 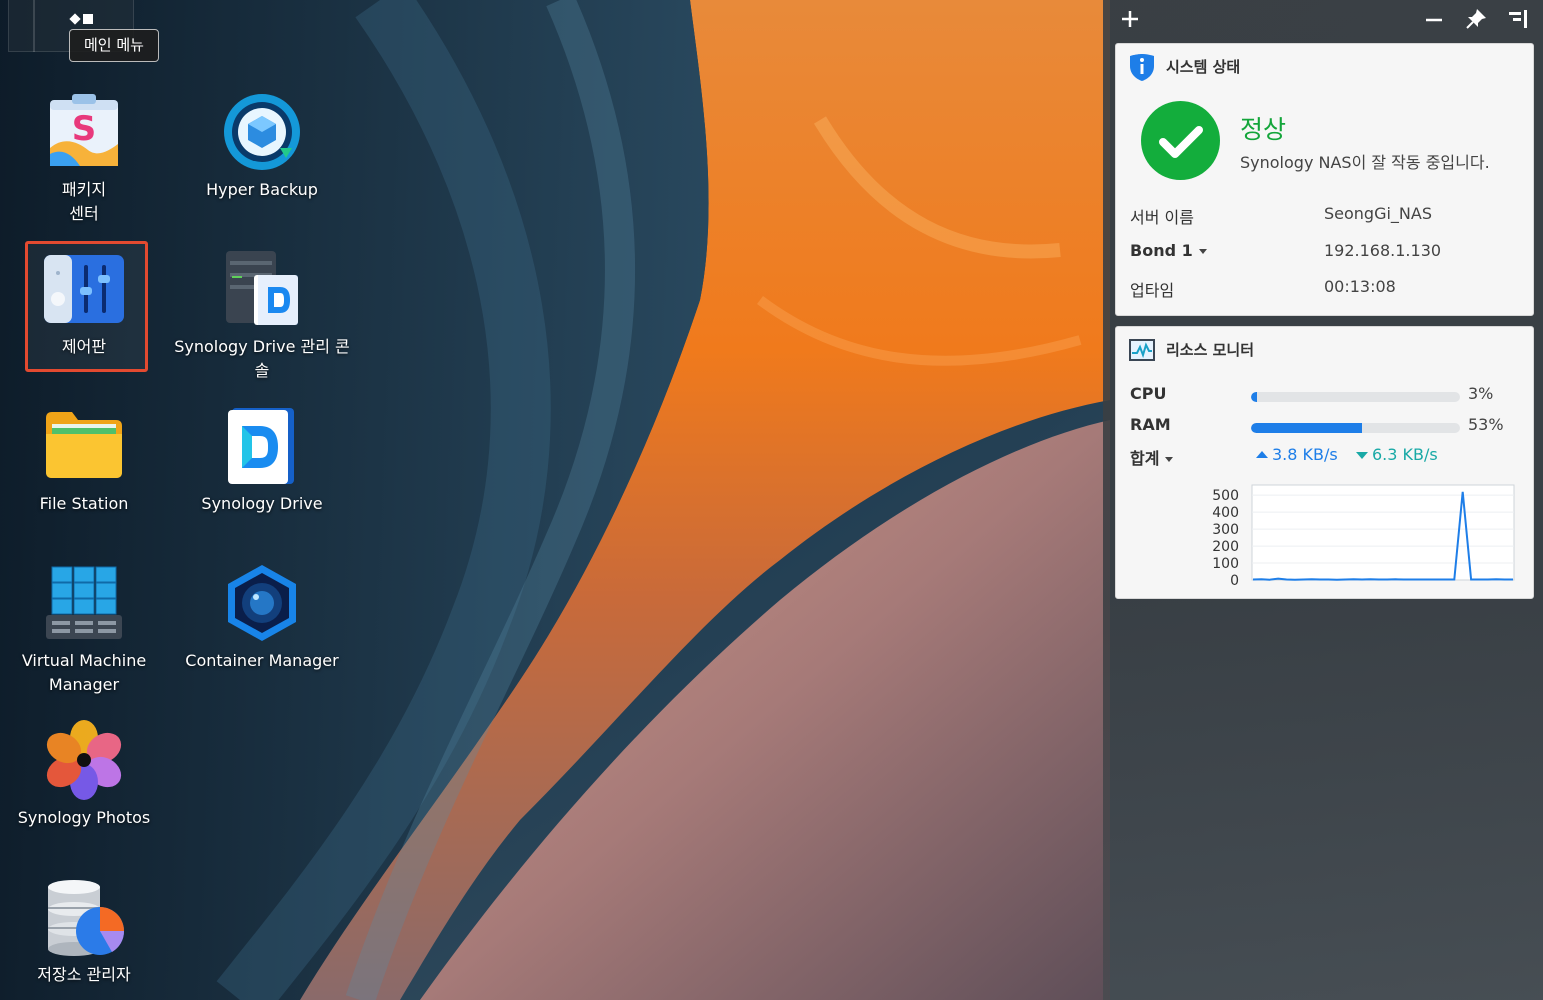 What do you see at coordinates (1161, 250) in the screenshot?
I see `info-key: Bond 1` at bounding box center [1161, 250].